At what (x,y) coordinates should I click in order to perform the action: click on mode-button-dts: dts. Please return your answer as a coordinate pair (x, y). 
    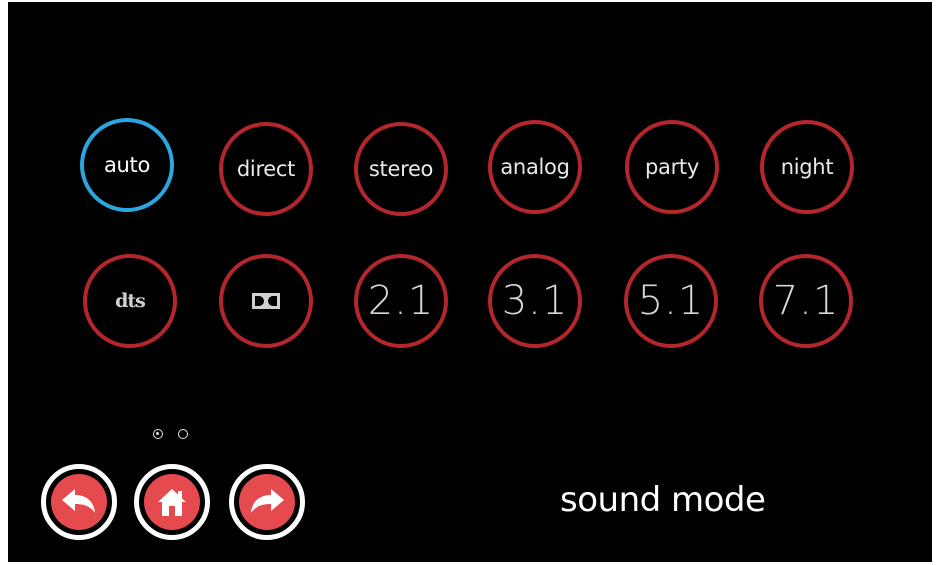
    Looking at the image, I should click on (130, 301).